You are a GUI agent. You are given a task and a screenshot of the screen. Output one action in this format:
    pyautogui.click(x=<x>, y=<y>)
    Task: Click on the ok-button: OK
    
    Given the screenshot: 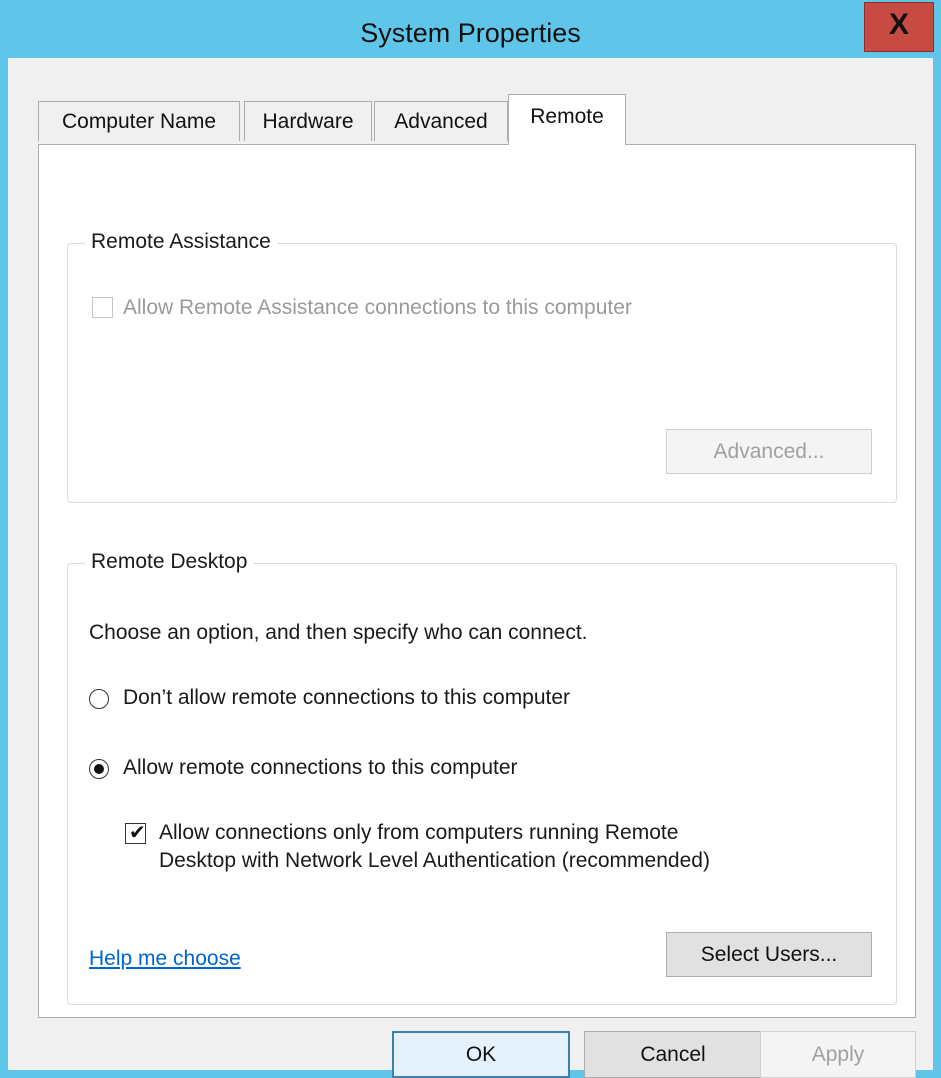 What is the action you would take?
    pyautogui.click(x=481, y=1054)
    